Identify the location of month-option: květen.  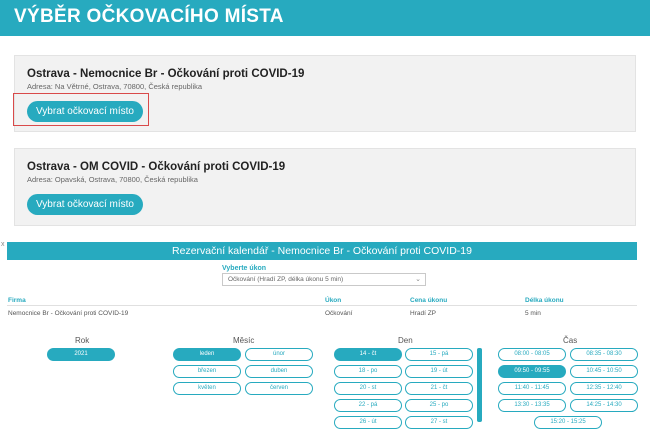
(207, 388).